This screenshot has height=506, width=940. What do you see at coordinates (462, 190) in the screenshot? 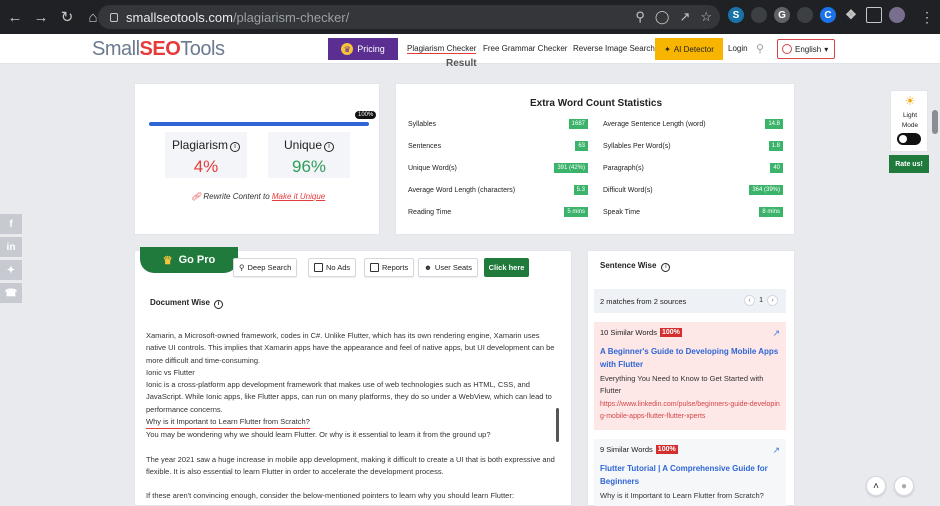
I see `stat-label: Average Word Length (characters)` at bounding box center [462, 190].